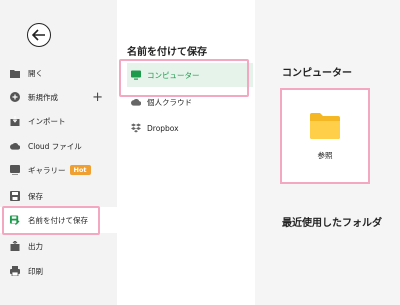 This screenshot has width=400, height=305. I want to click on monitor-icon, so click(136, 75).